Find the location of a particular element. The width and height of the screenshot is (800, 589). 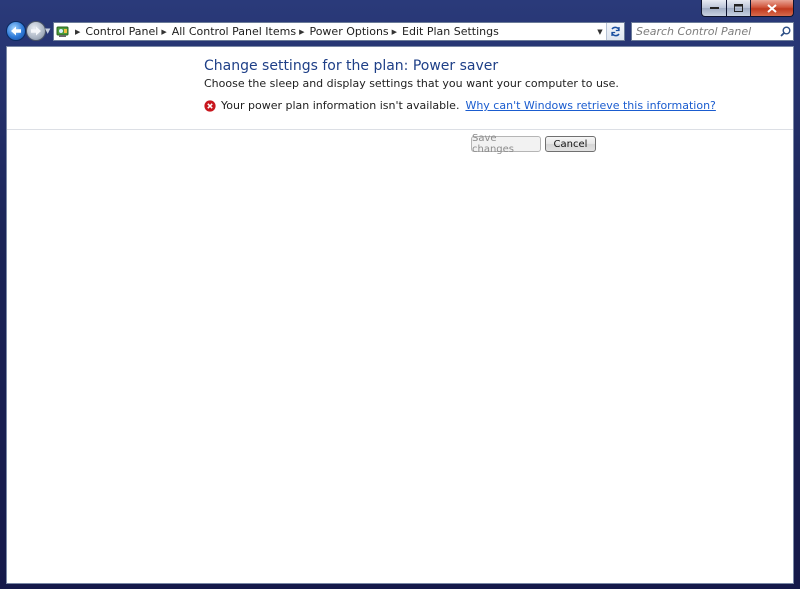

maximize-button is located at coordinates (739, 8).